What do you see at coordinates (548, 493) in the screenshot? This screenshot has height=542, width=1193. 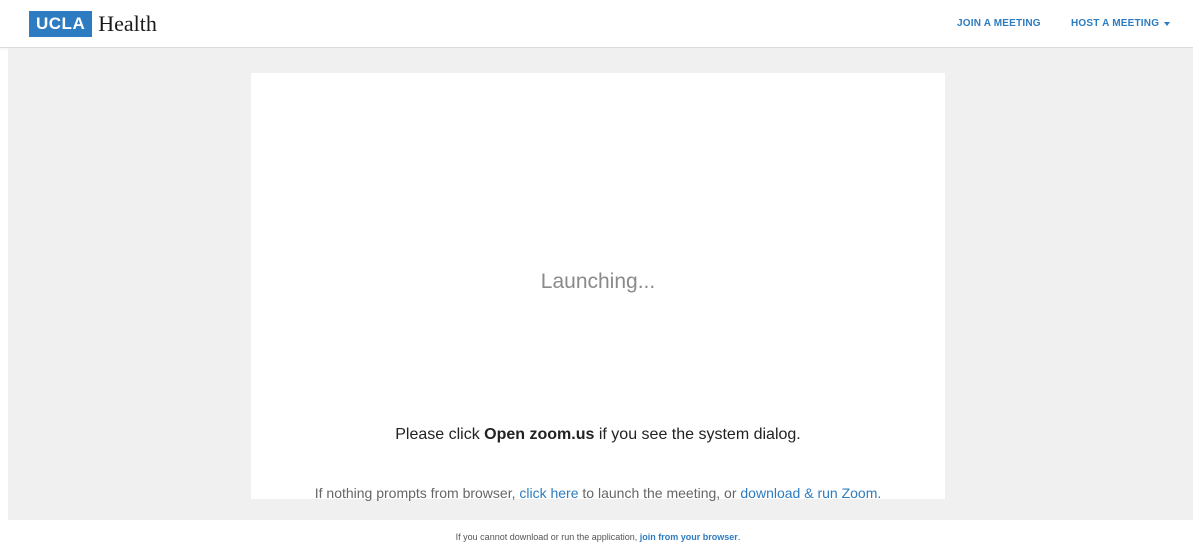 I see `click-here-link: click here` at bounding box center [548, 493].